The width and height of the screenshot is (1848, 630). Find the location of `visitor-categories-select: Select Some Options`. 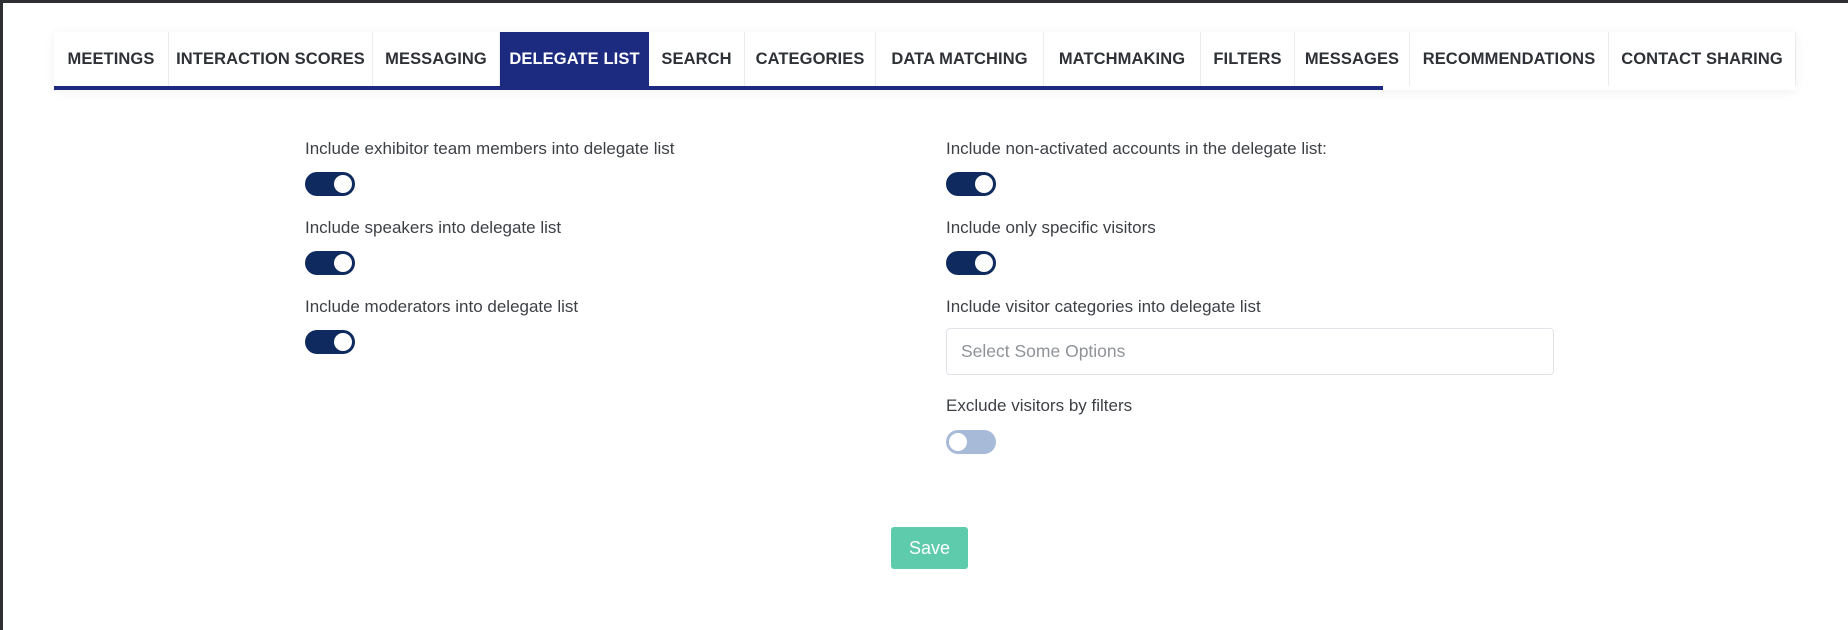

visitor-categories-select: Select Some Options is located at coordinates (1250, 351).